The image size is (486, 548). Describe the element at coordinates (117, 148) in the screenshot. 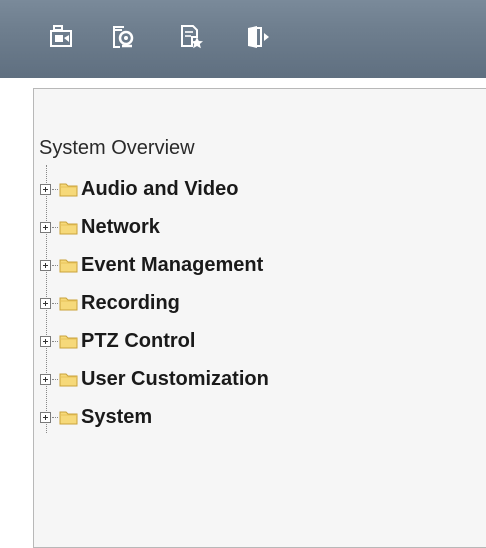

I see `system-overview-link: System Overview` at that location.